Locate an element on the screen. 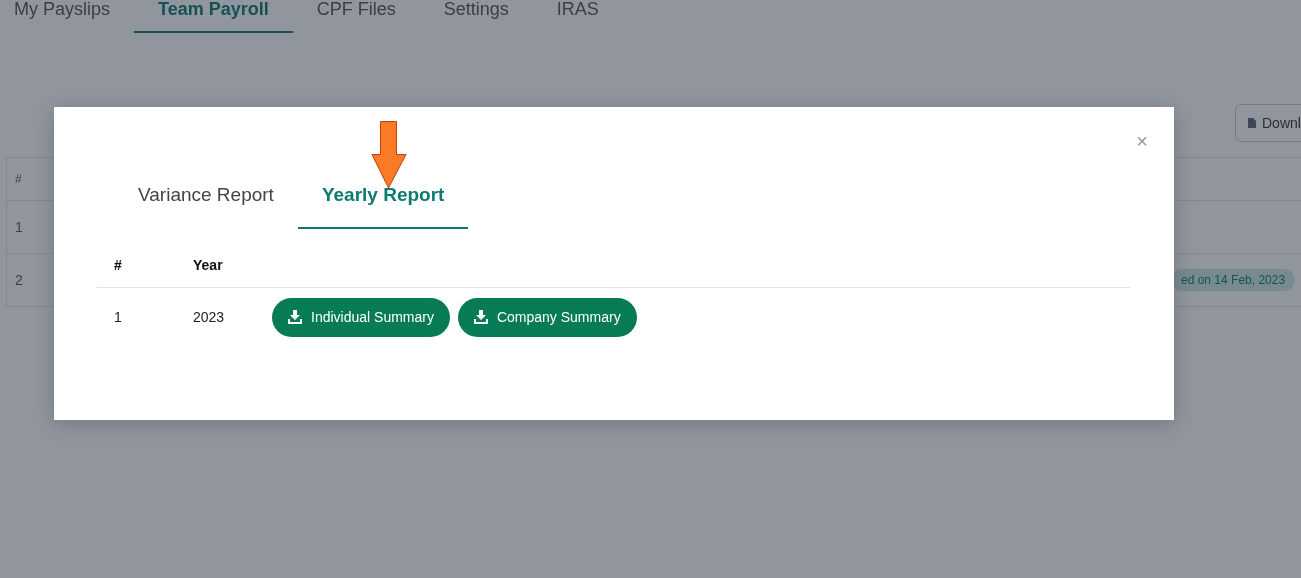 This screenshot has width=1301, height=578. download-button: Individual Summary is located at coordinates (361, 317).